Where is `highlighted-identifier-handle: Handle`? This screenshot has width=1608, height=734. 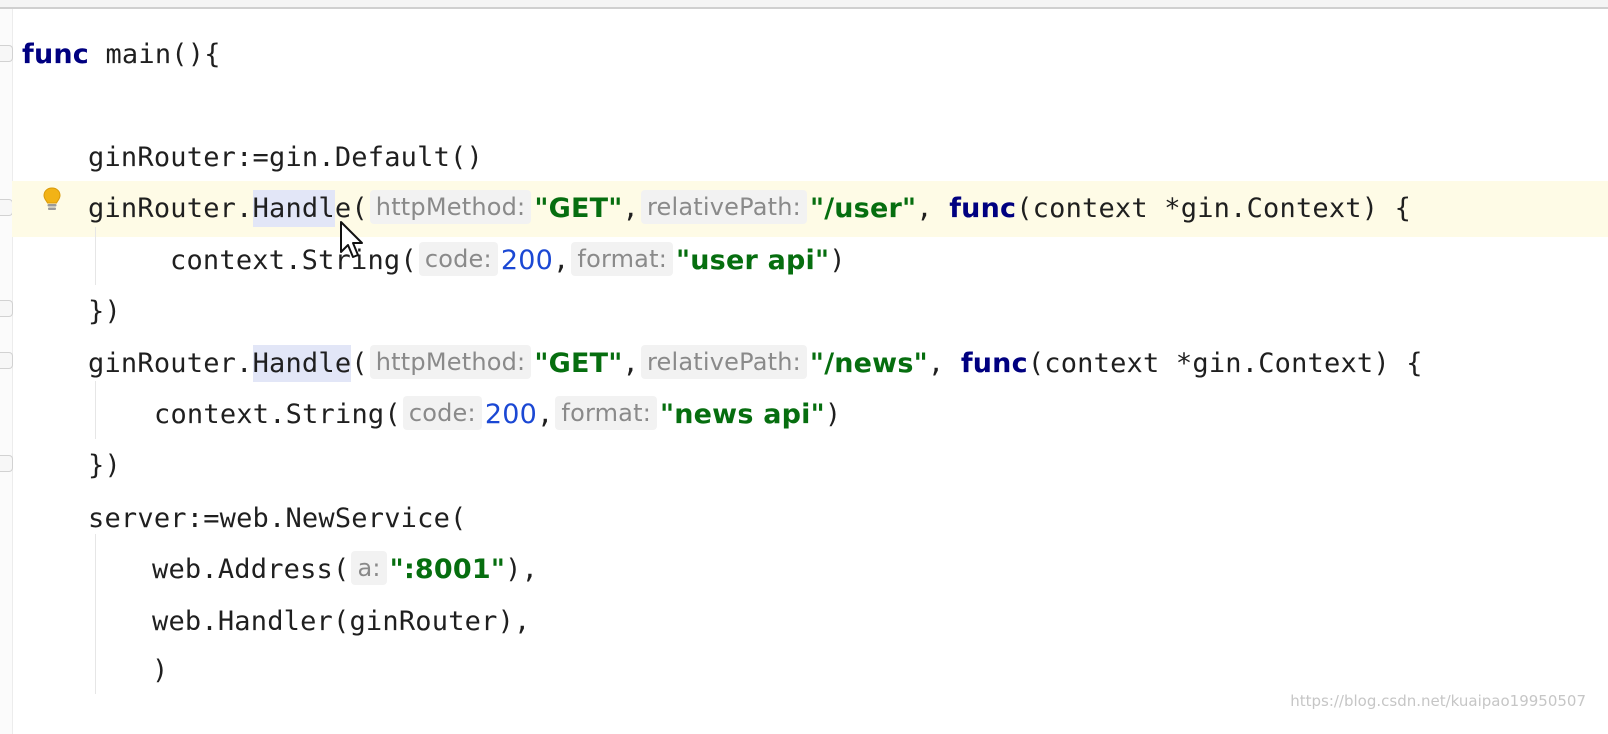 highlighted-identifier-handle: Handle is located at coordinates (302, 363).